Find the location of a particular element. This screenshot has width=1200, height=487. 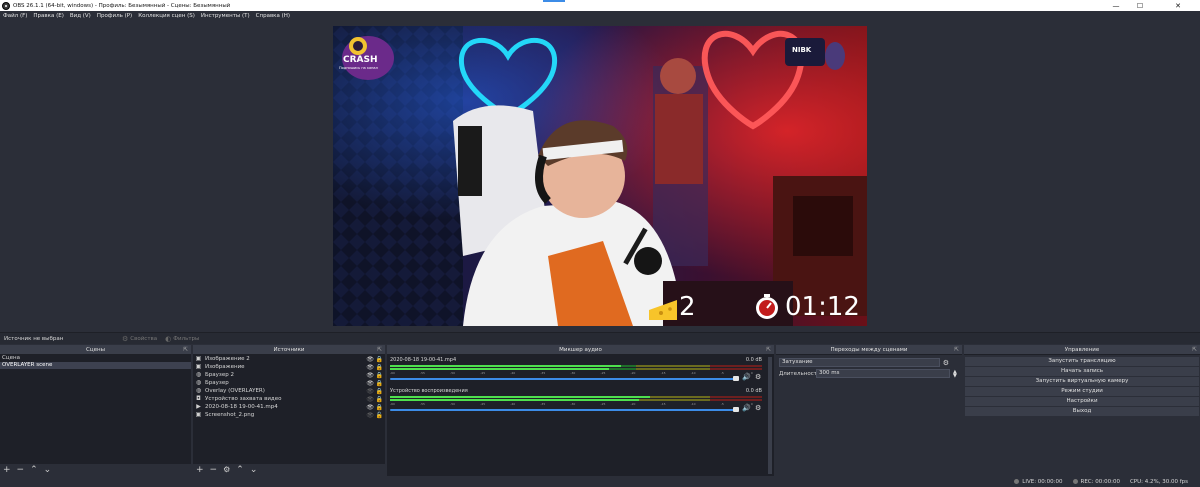

meter-tick-label: 0 is located at coordinates (751, 373).